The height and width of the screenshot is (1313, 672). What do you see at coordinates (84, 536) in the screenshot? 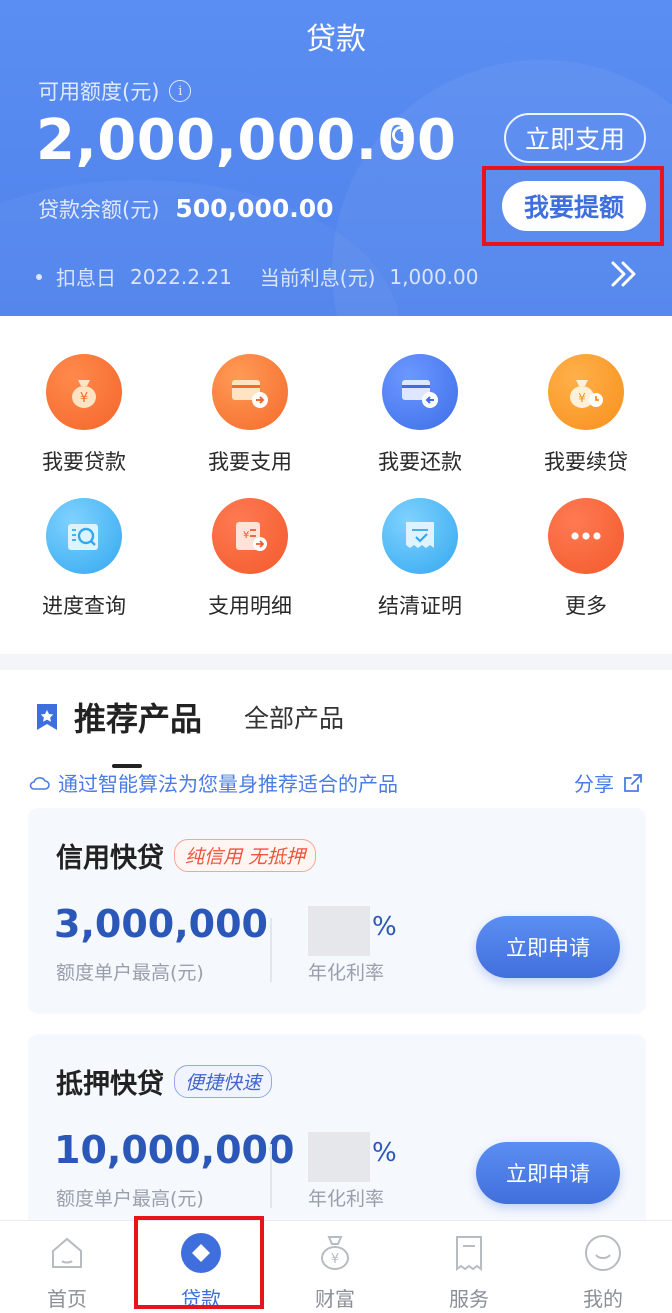
I see `progress-search-icon` at bounding box center [84, 536].